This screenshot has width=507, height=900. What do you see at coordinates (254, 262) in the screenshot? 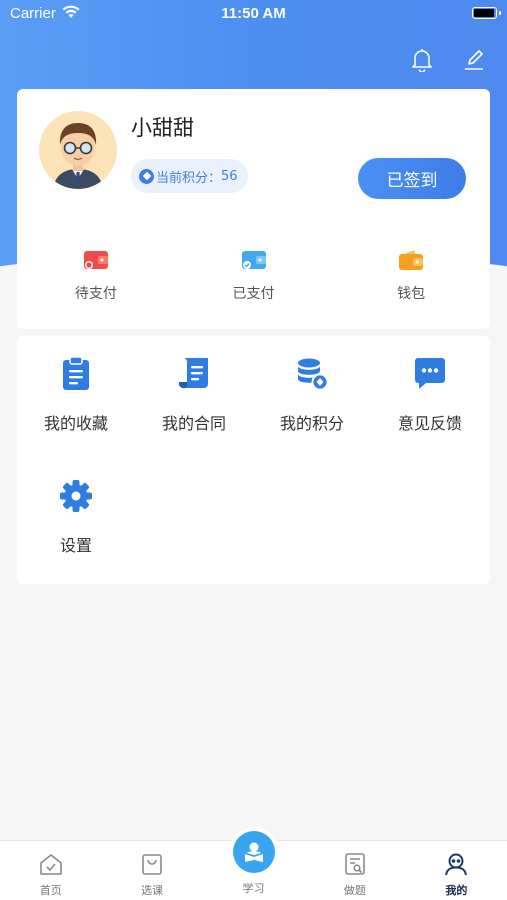
I see `wallet-paid-icon` at bounding box center [254, 262].